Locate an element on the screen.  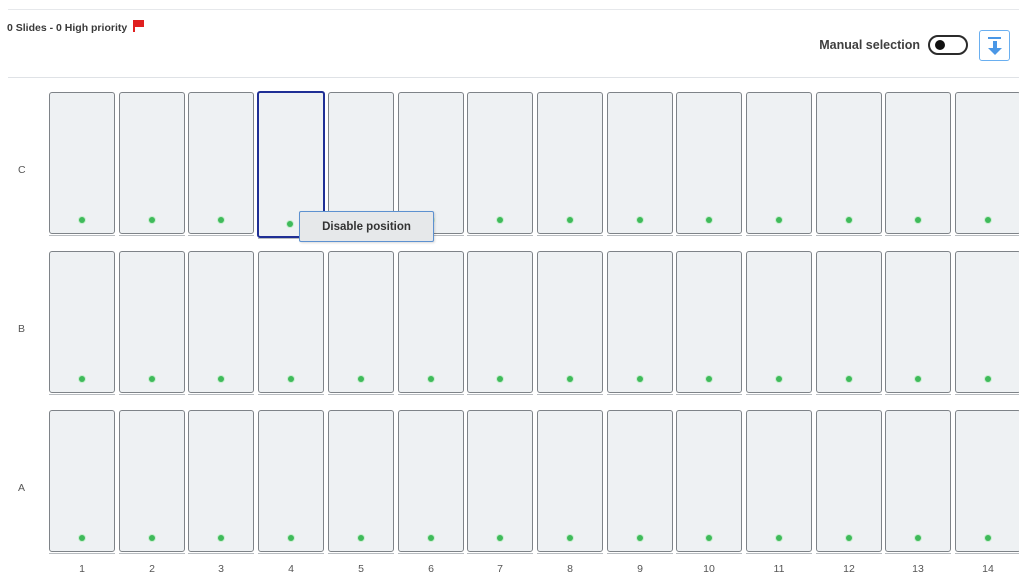
column-label-6: 6 is located at coordinates (431, 569).